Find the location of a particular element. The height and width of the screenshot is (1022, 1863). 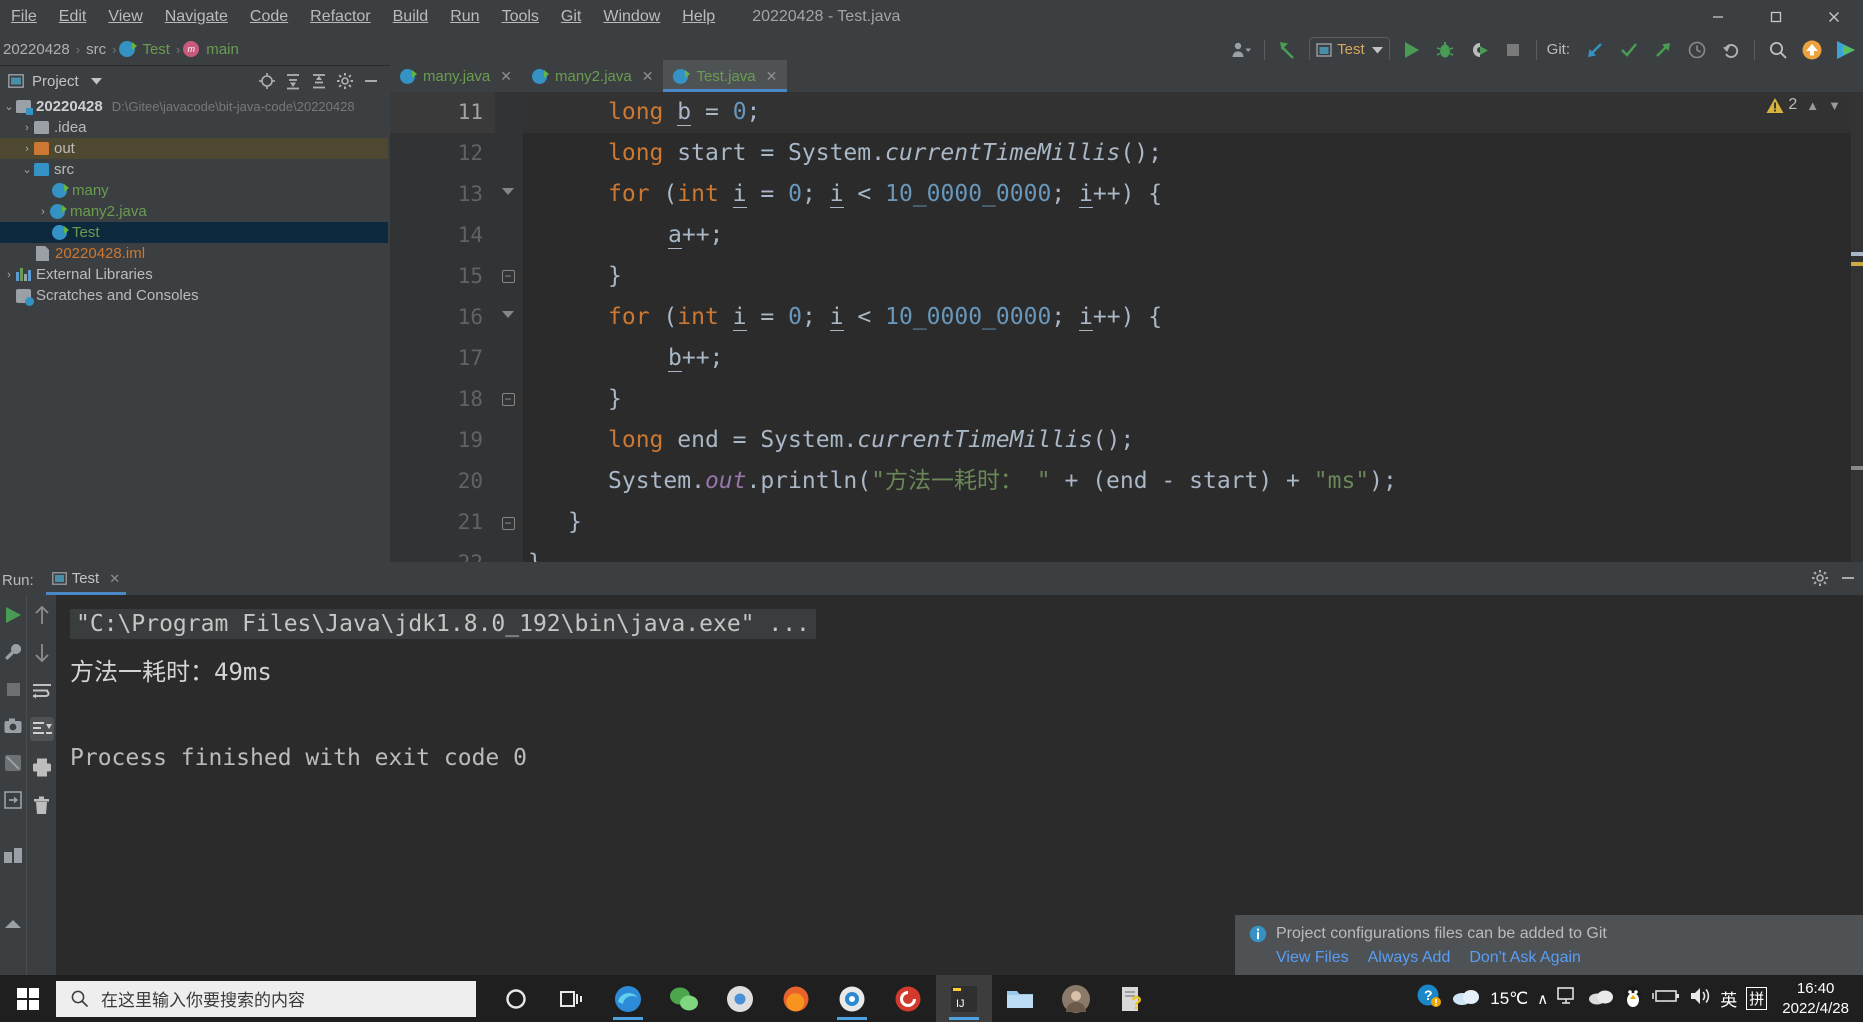

tray-expand-chevron-icon: ∧ is located at coordinates (1542, 999).